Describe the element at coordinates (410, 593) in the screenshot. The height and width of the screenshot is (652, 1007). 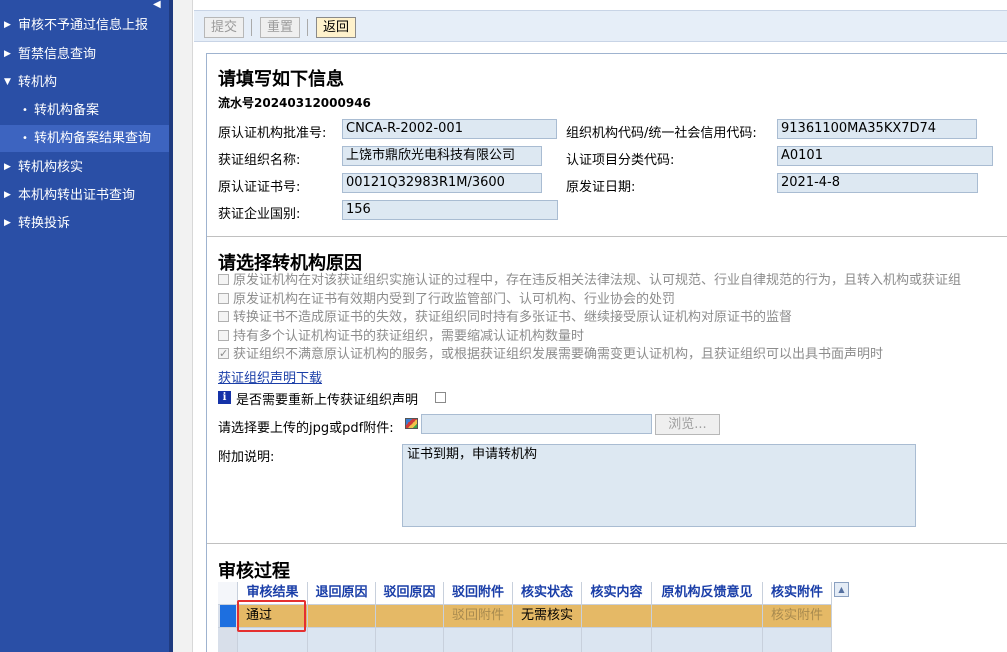
I see `column-header: 驳回原因` at that location.